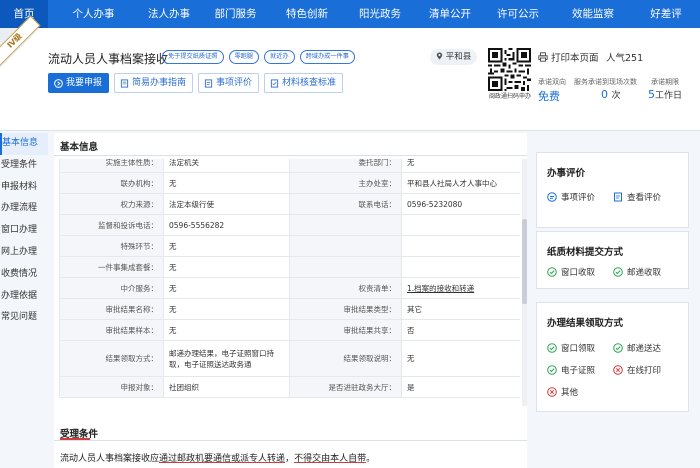  What do you see at coordinates (377, 163) in the screenshot?
I see `field-label-text: 委托部门：` at bounding box center [377, 163].